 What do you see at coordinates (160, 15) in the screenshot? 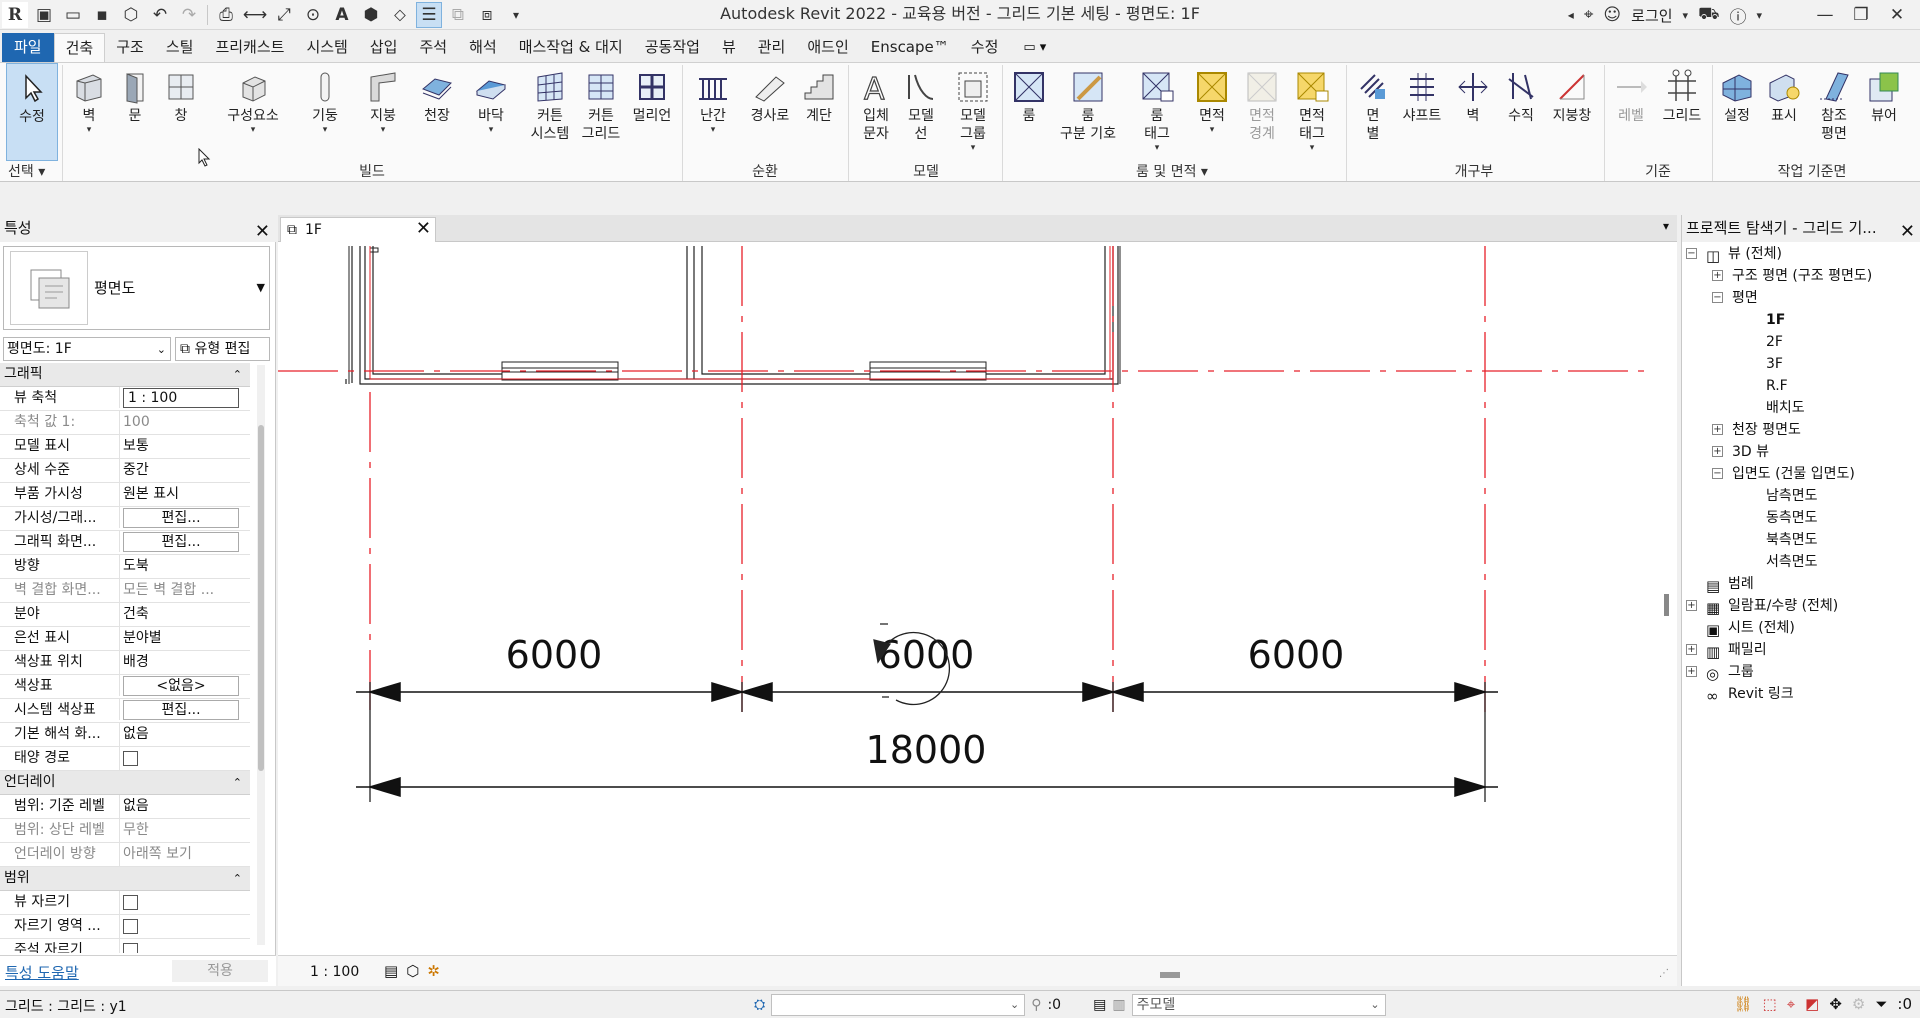
I see `undo-icon: ↶` at bounding box center [160, 15].